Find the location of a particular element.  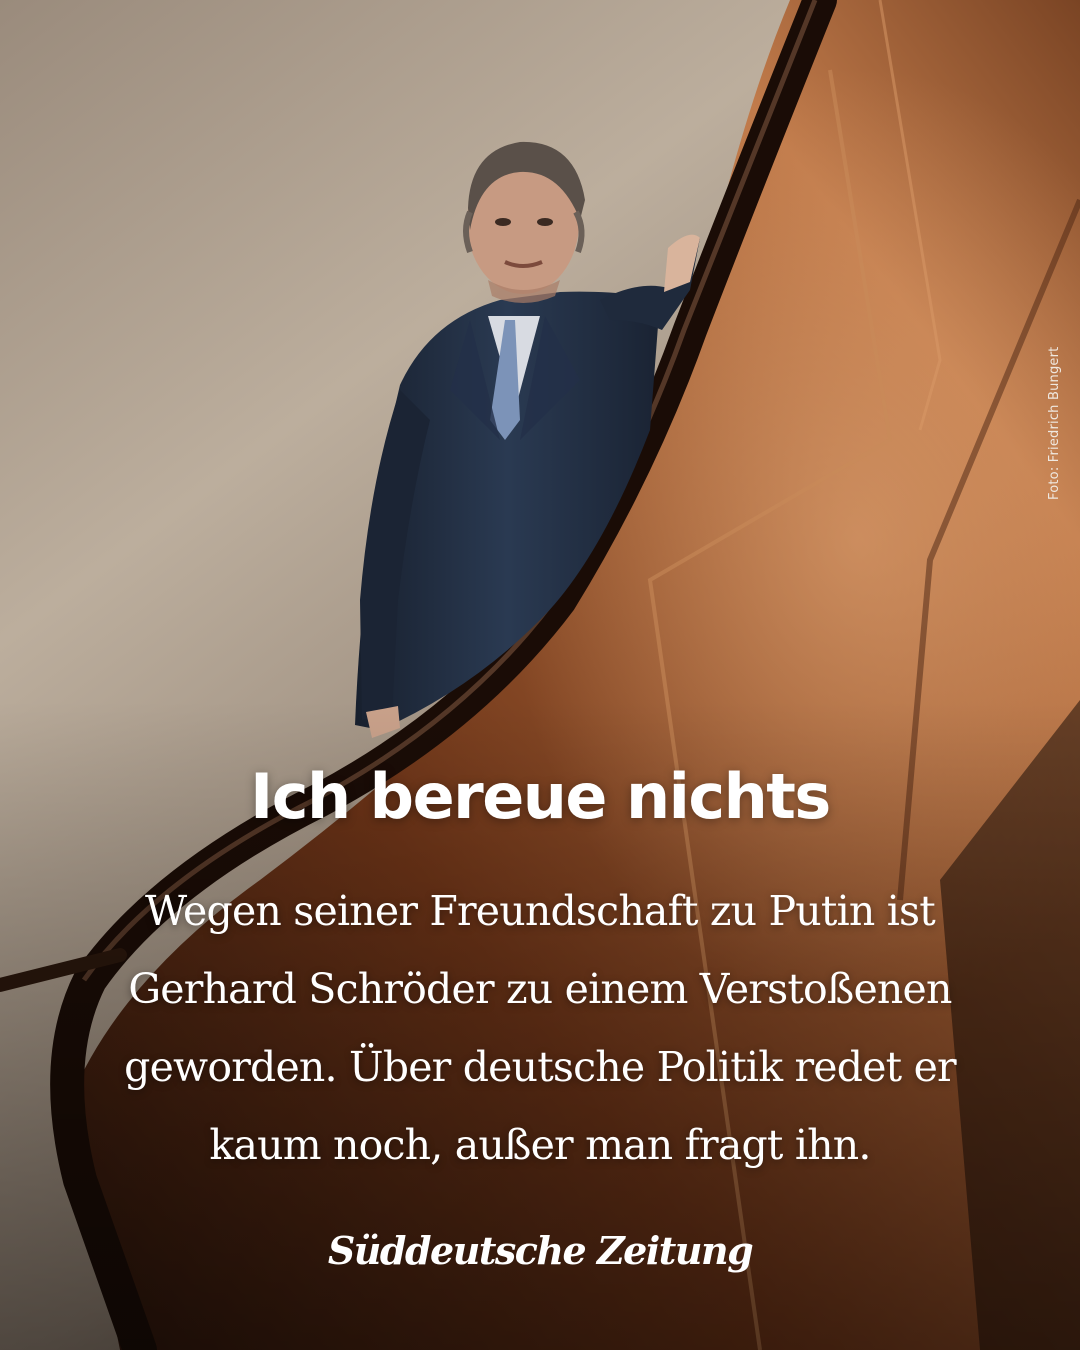

headline: Ich bereue nichts is located at coordinates (540, 796).